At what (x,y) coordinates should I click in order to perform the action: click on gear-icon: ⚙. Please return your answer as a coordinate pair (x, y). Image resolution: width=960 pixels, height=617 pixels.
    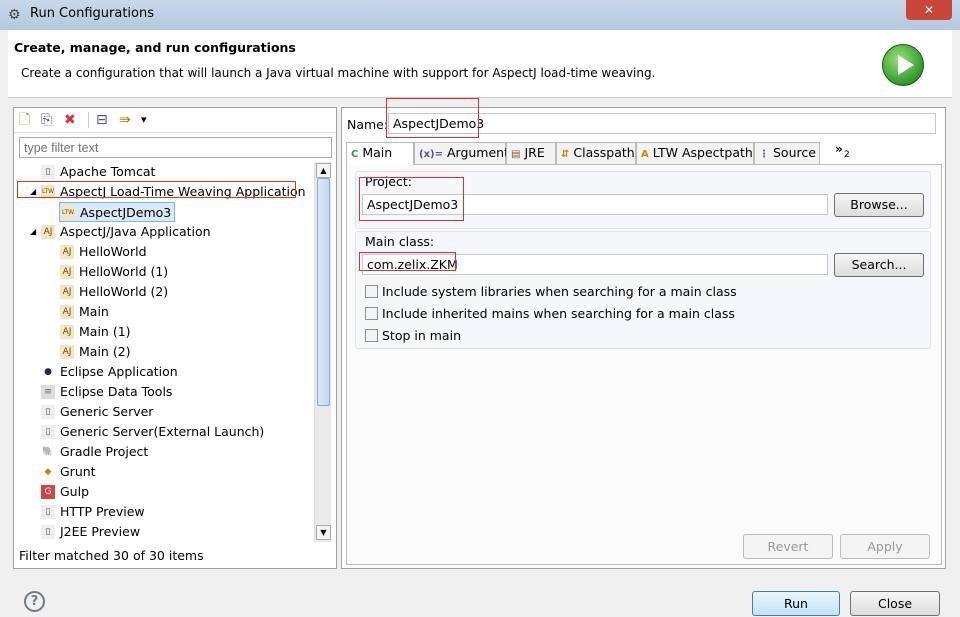
    Looking at the image, I should click on (14, 15).